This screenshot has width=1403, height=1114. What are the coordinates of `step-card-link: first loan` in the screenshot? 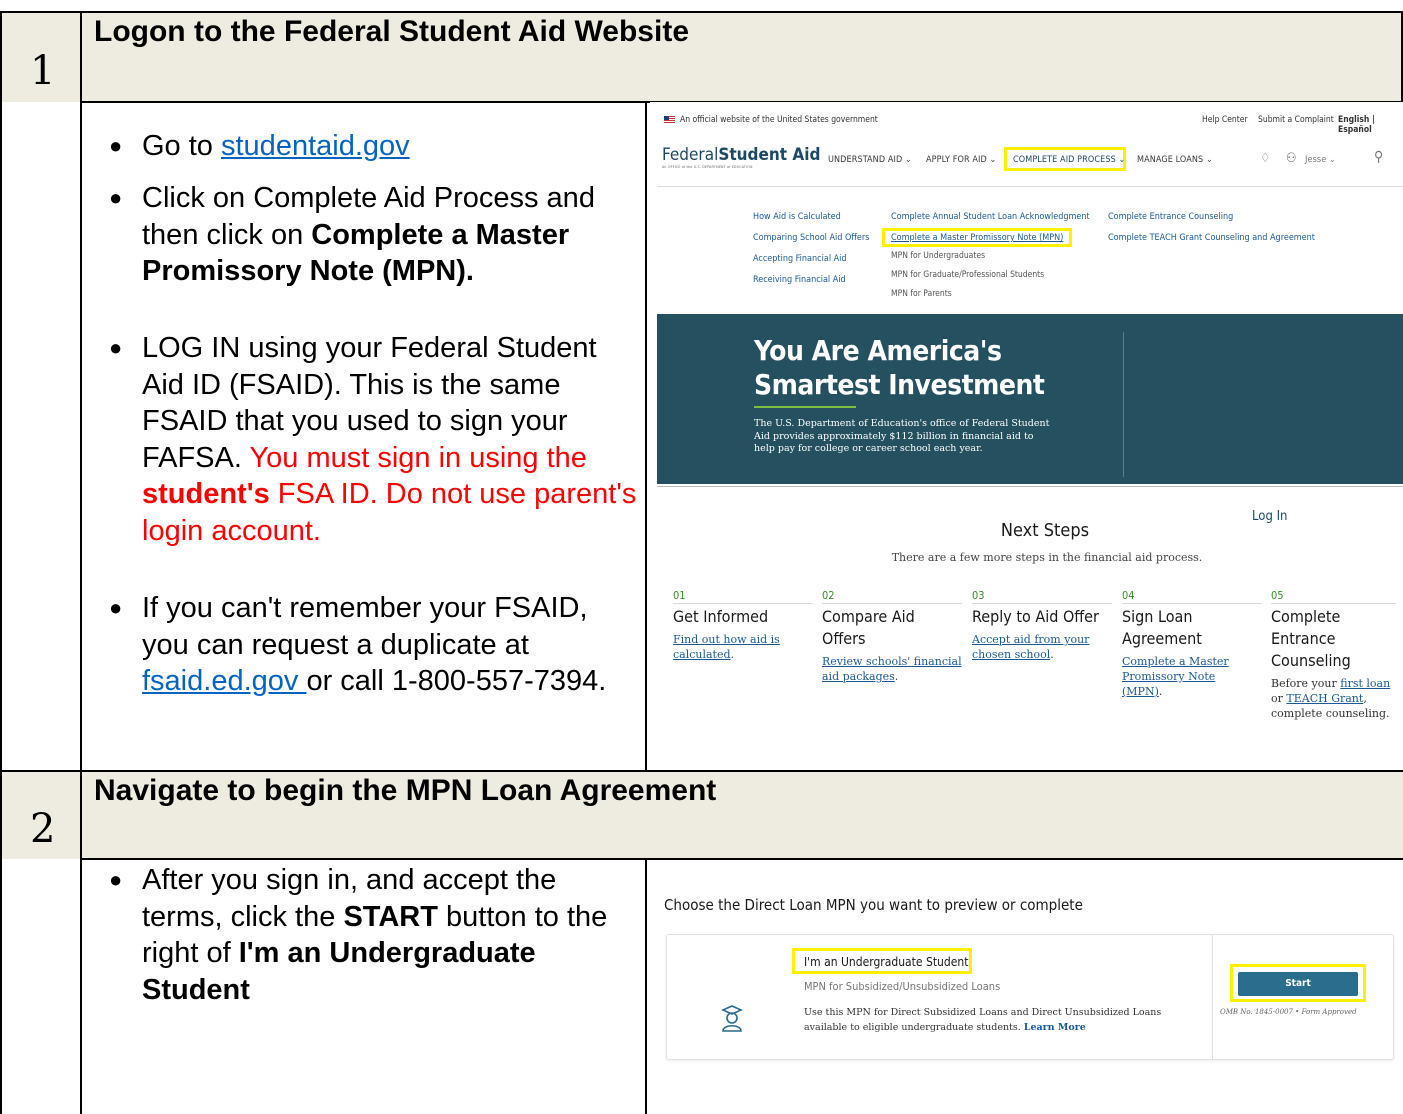 It's located at (1365, 683).